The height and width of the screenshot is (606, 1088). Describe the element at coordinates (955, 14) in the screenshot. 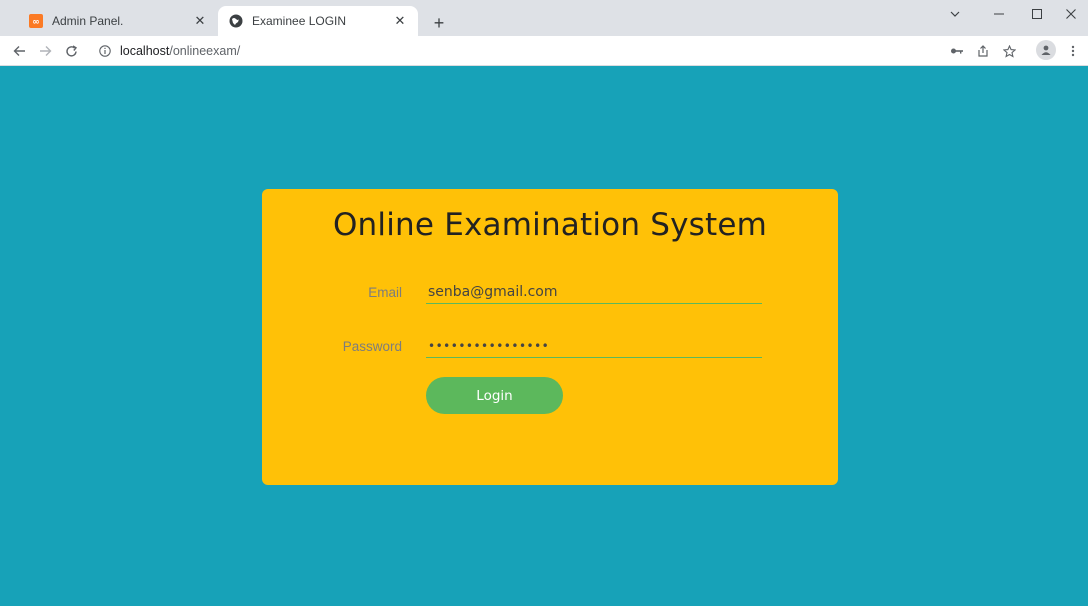

I see `tab-search-icon` at that location.